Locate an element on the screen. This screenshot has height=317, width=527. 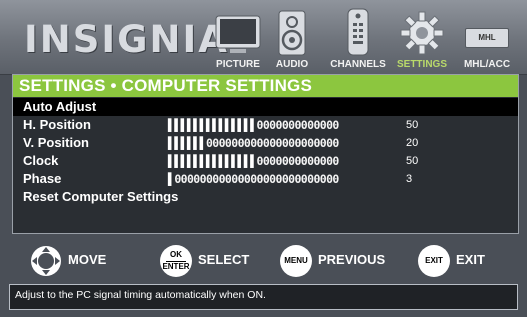
dpad-icon is located at coordinates (46, 261).